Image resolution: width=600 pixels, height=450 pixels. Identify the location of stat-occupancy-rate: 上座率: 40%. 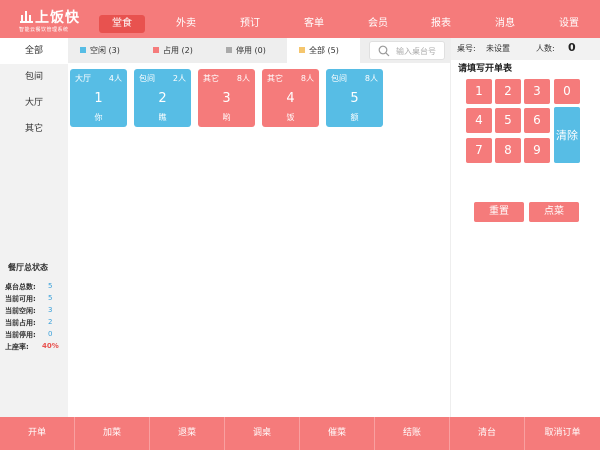
(32, 347).